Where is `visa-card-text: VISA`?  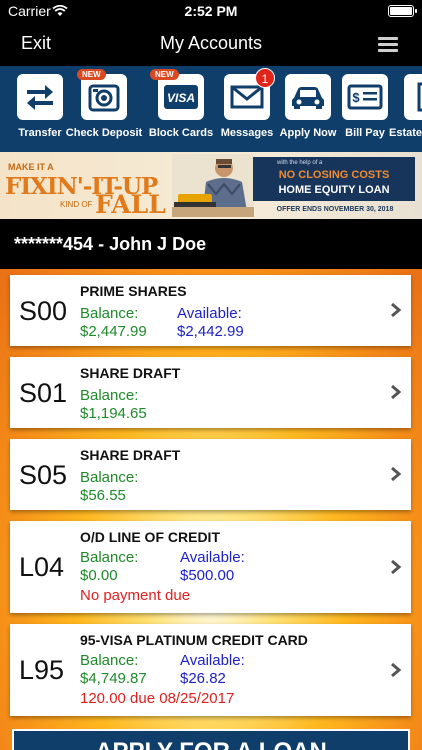
visa-card-text: VISA is located at coordinates (181, 98).